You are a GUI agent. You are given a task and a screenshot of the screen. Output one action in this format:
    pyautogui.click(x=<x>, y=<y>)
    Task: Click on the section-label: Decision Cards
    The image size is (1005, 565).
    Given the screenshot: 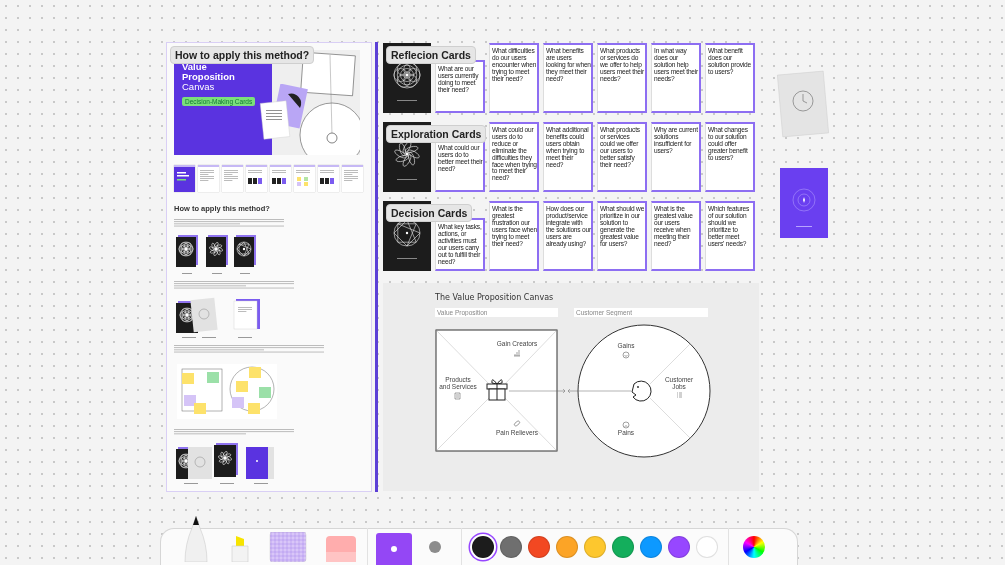 What is the action you would take?
    pyautogui.click(x=429, y=213)
    